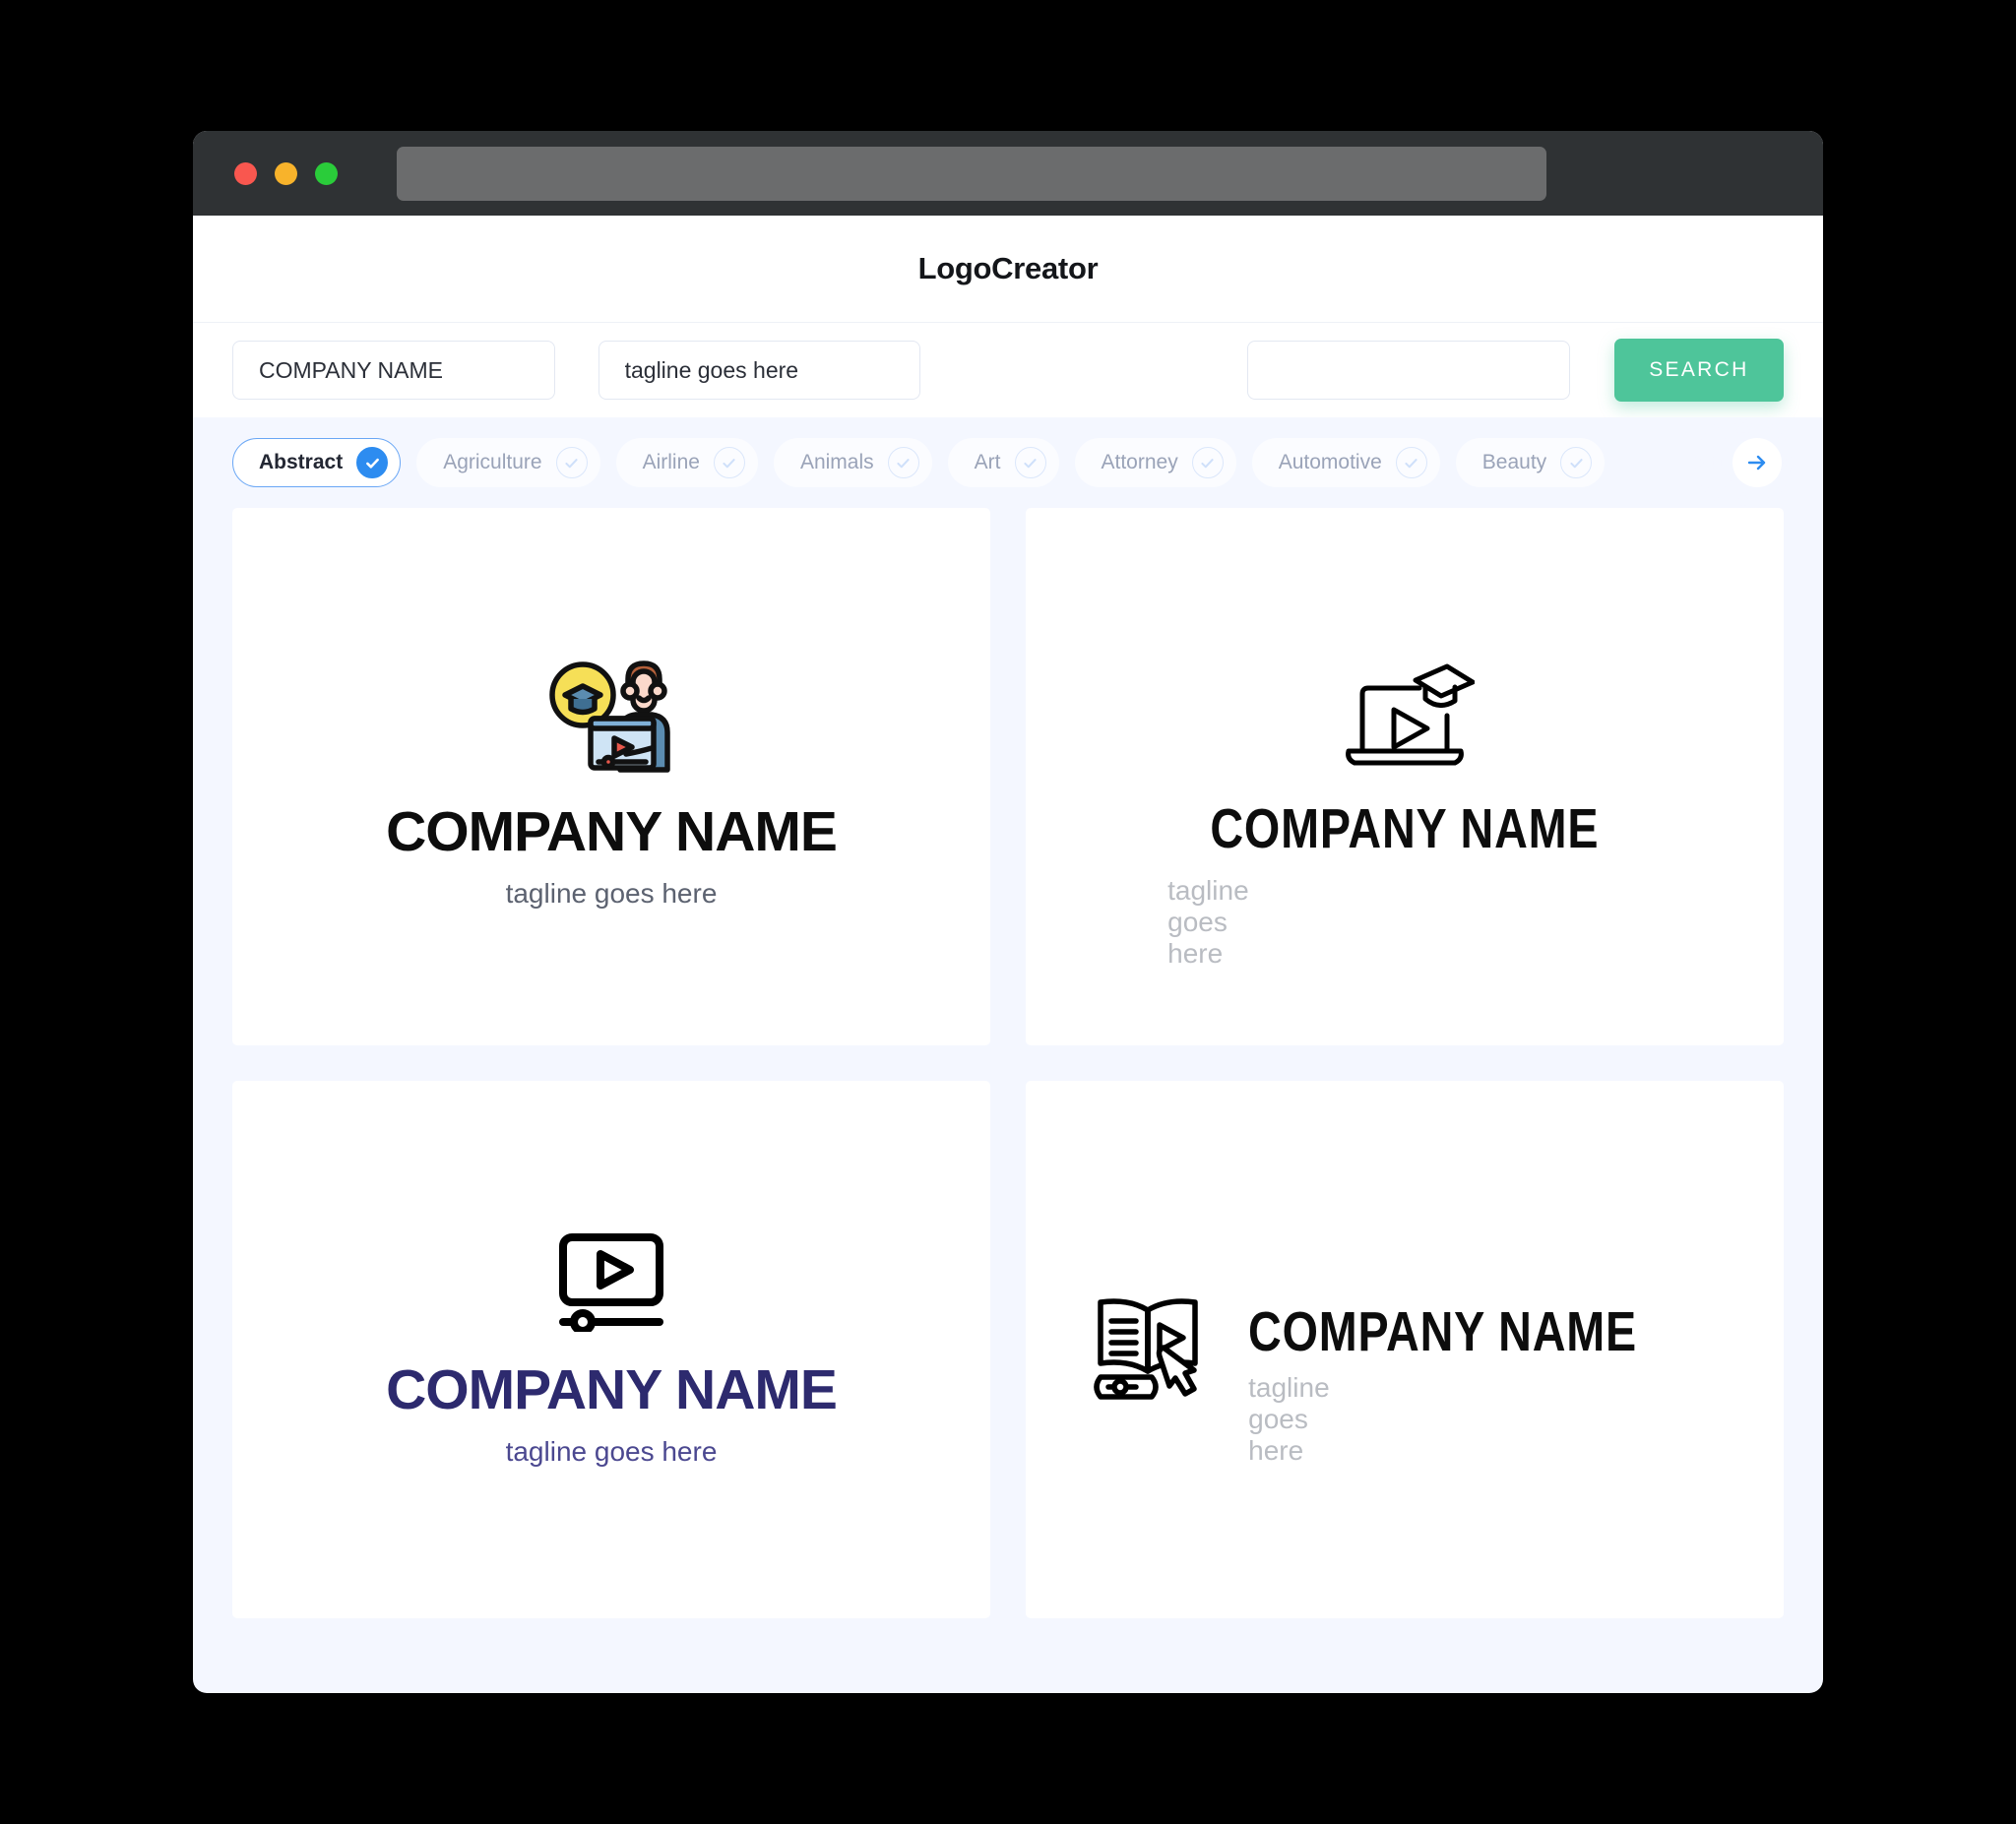 The height and width of the screenshot is (1824, 2016). I want to click on category-chip-label: Attorney, so click(1139, 462).